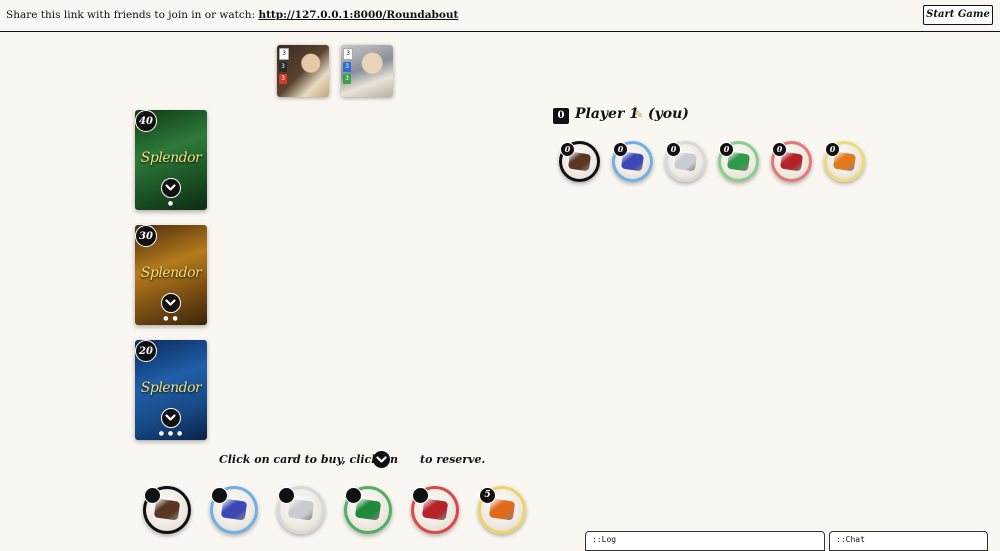 Image resolution: width=1000 pixels, height=551 pixels. I want to click on noble-req-black: 3, so click(283, 67).